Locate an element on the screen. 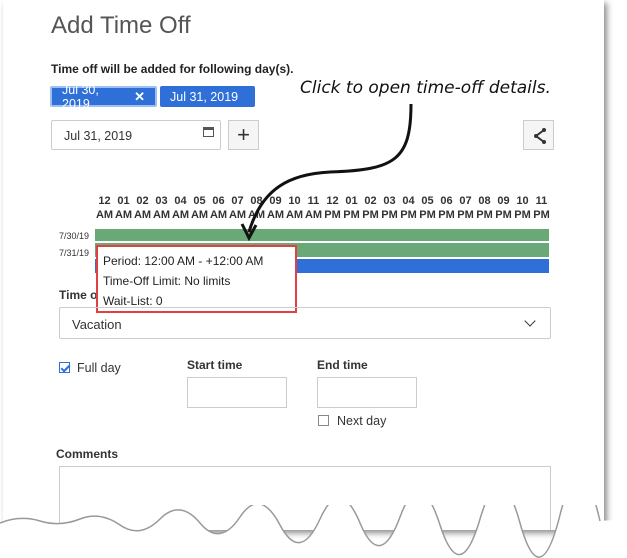  torn-edge is located at coordinates (313, 531).